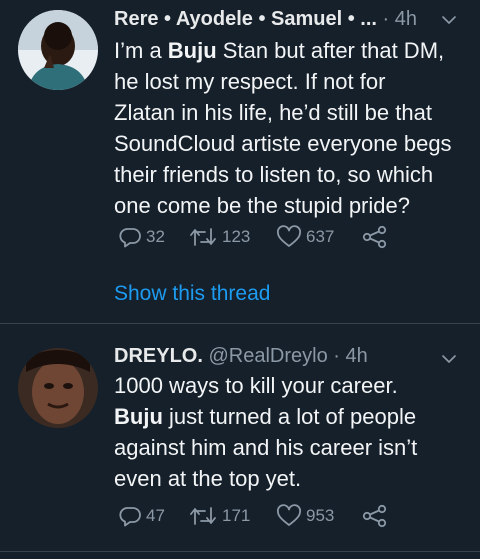 This screenshot has width=480, height=559. Describe the element at coordinates (158, 356) in the screenshot. I see `user-name: DREYLO.` at that location.